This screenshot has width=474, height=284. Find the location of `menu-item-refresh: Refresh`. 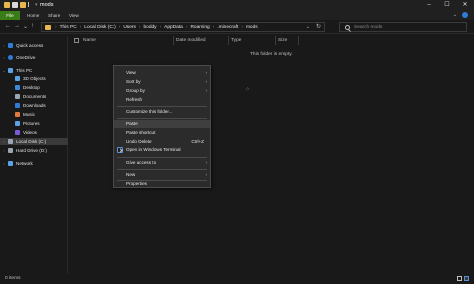

menu-item-refresh: Refresh is located at coordinates (162, 100).